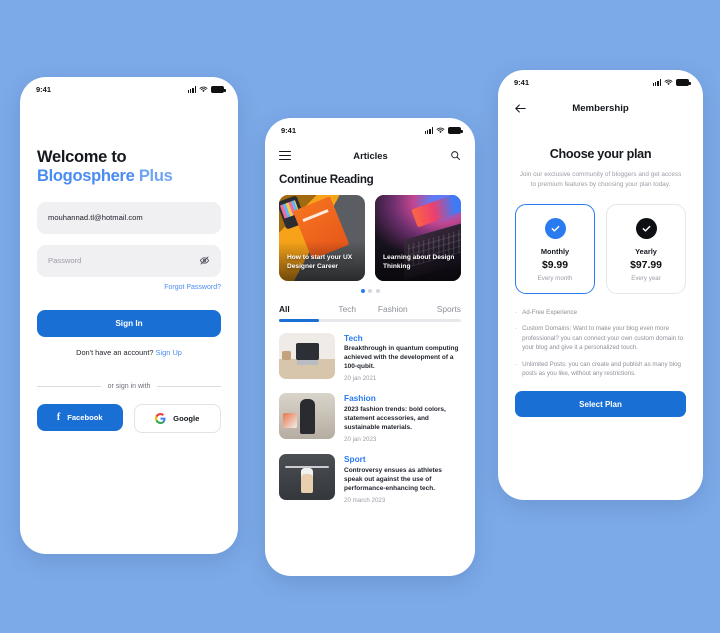  What do you see at coordinates (418, 238) in the screenshot?
I see `carousel-card: Learning about Design Thinking` at bounding box center [418, 238].